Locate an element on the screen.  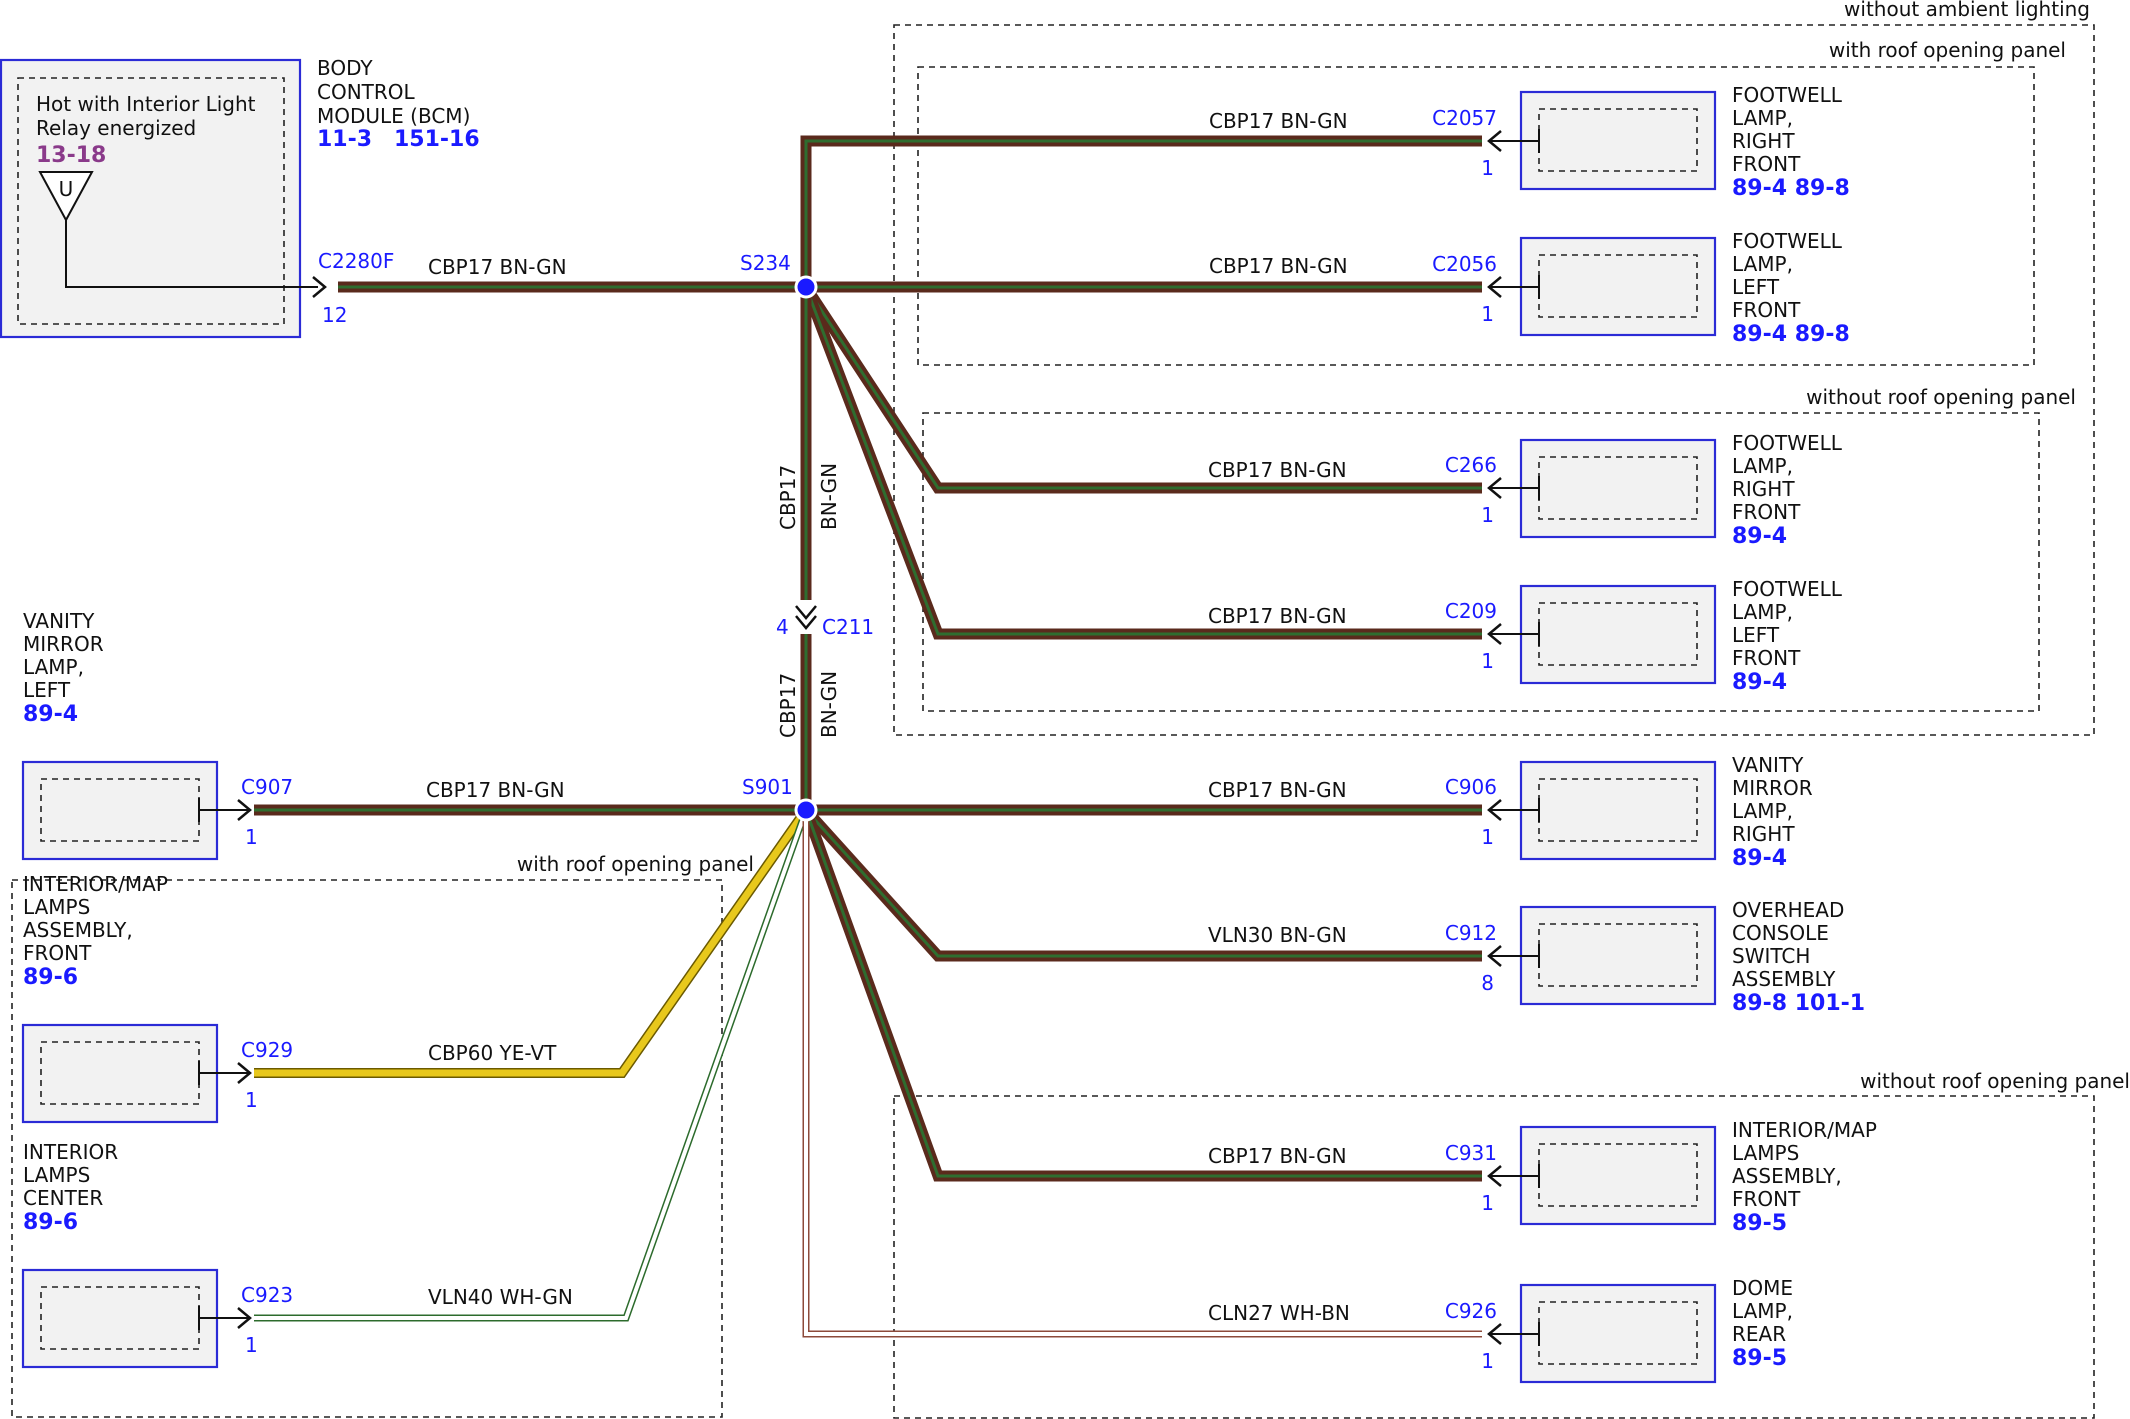
component-name-c929-2: ASSEMBLY, is located at coordinates (78, 930).